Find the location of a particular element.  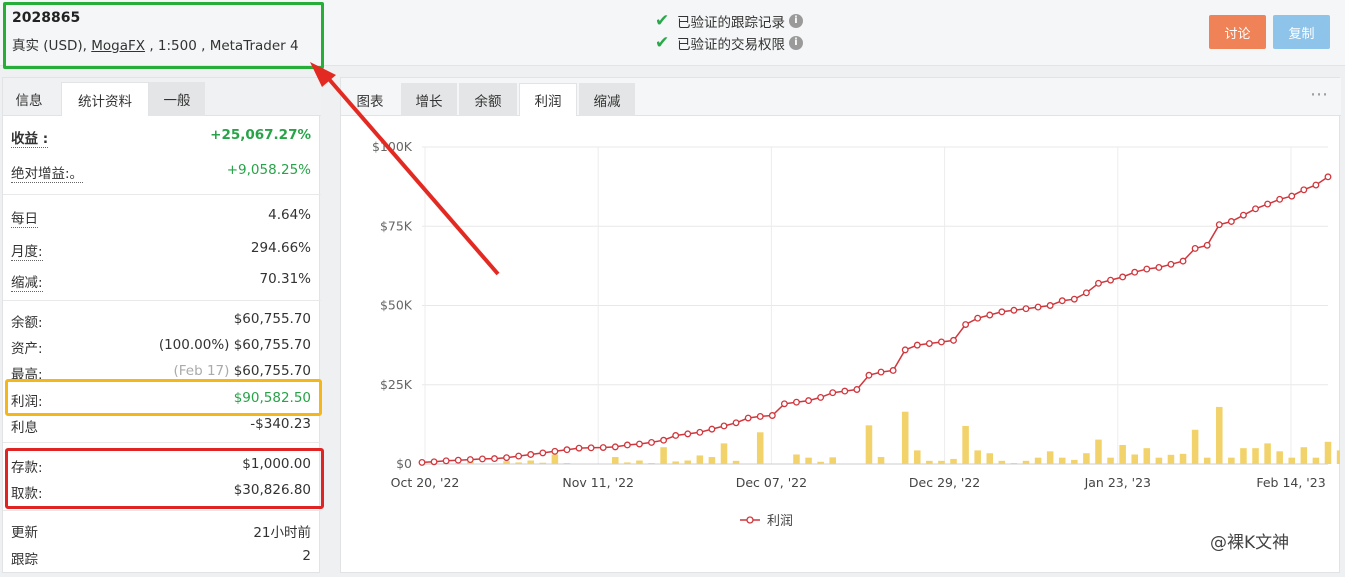

annotation-arrow is located at coordinates (405, 169).